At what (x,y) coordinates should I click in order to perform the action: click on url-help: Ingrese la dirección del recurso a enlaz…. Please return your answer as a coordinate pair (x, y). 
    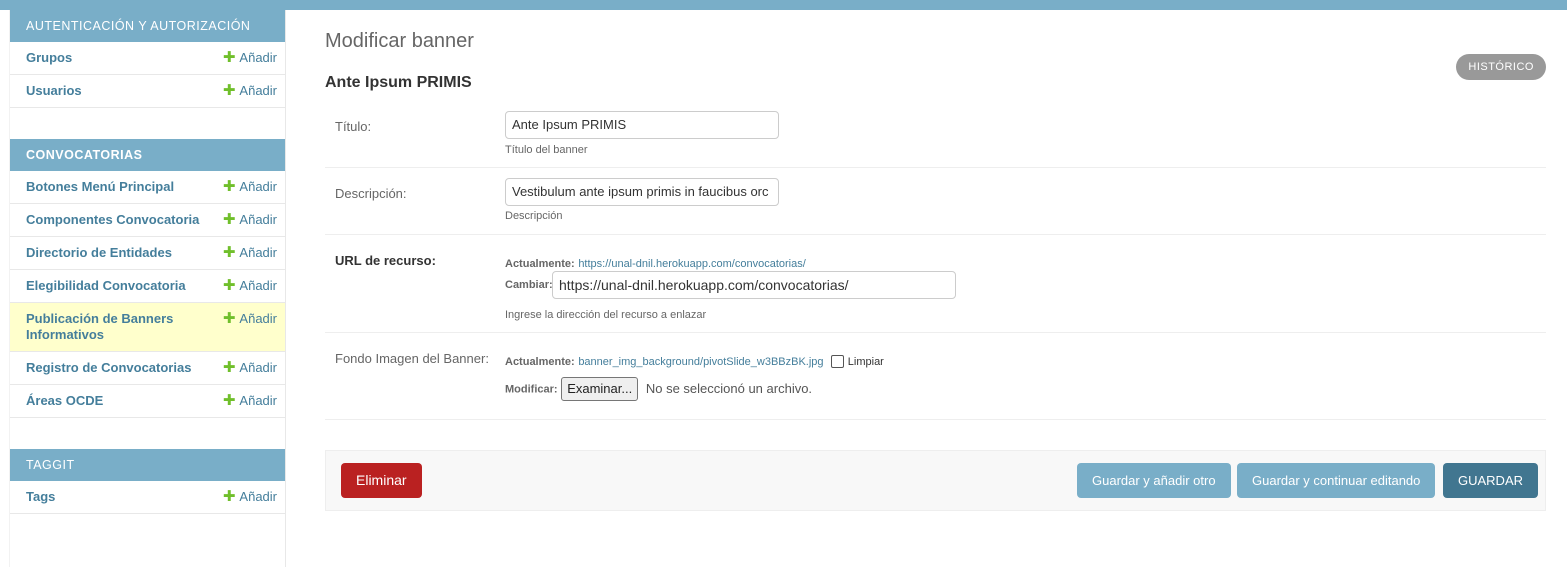
    Looking at the image, I should click on (606, 315).